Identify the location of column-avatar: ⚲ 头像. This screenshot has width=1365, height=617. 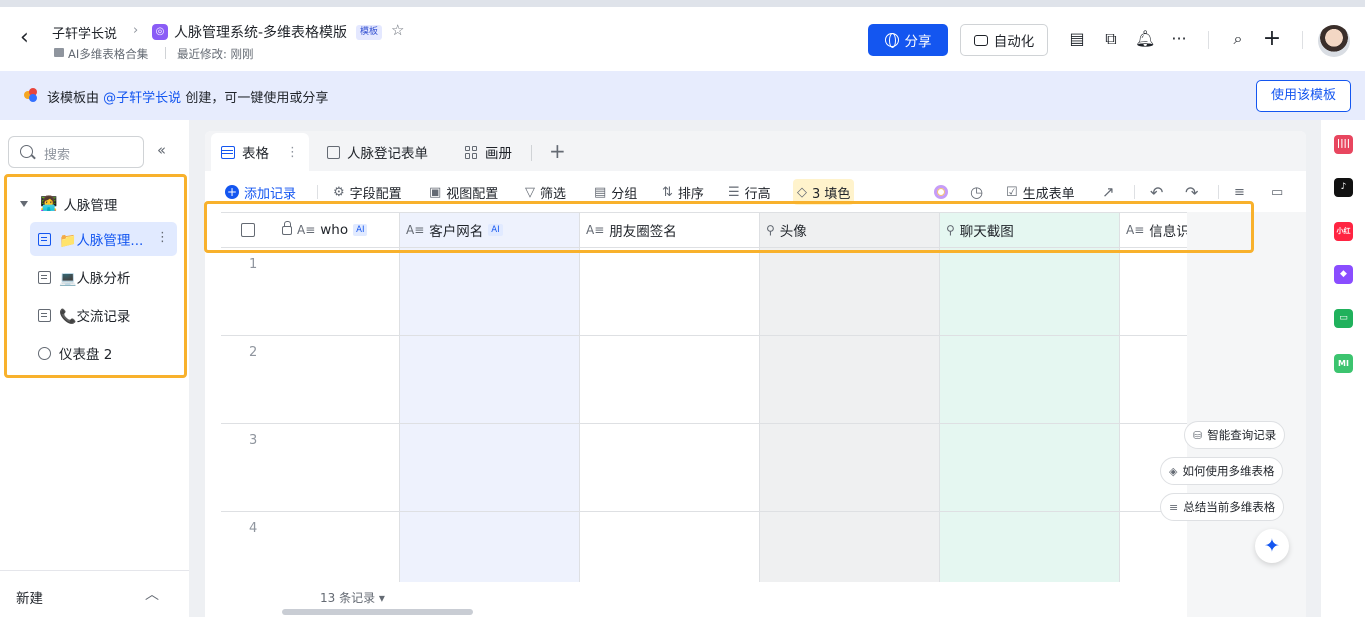
(850, 397).